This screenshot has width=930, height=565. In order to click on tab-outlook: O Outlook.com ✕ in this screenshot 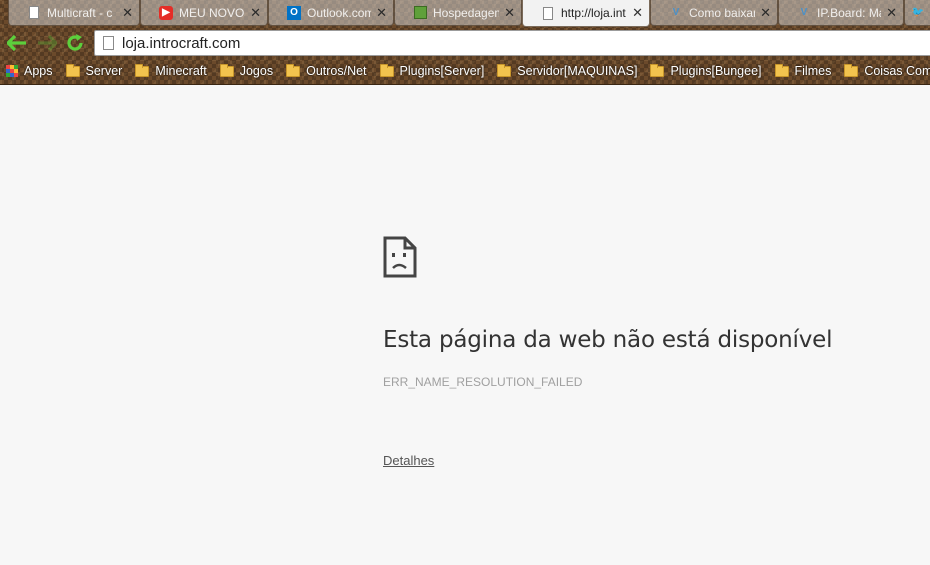, I will do `click(331, 13)`.